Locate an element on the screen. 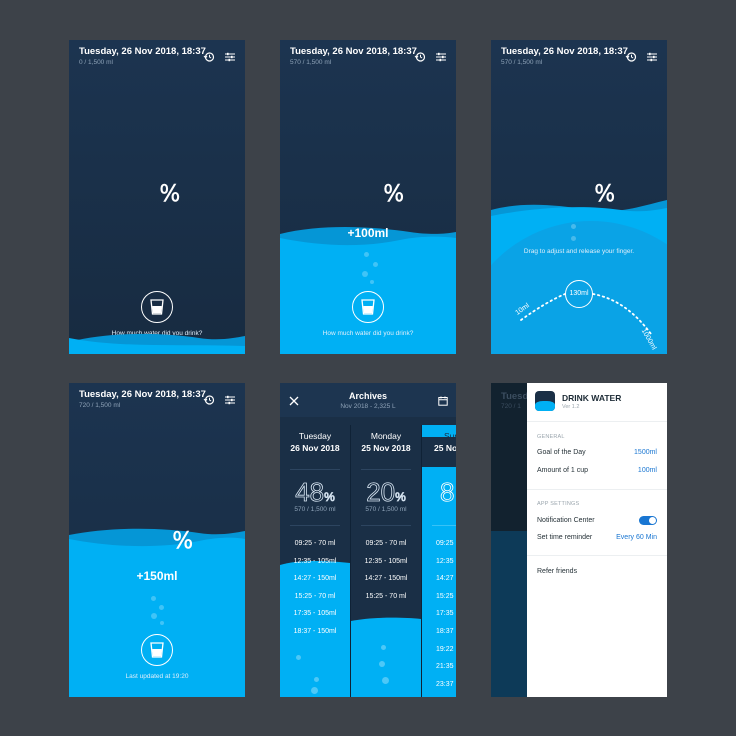  entry: 18:37 - 150ml is located at coordinates (315, 631).